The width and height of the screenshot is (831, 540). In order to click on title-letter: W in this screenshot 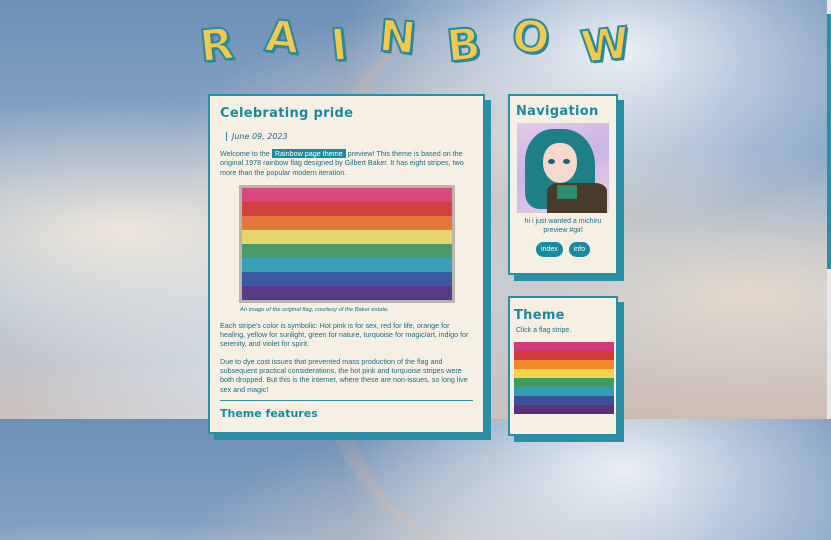, I will do `click(606, 46)`.